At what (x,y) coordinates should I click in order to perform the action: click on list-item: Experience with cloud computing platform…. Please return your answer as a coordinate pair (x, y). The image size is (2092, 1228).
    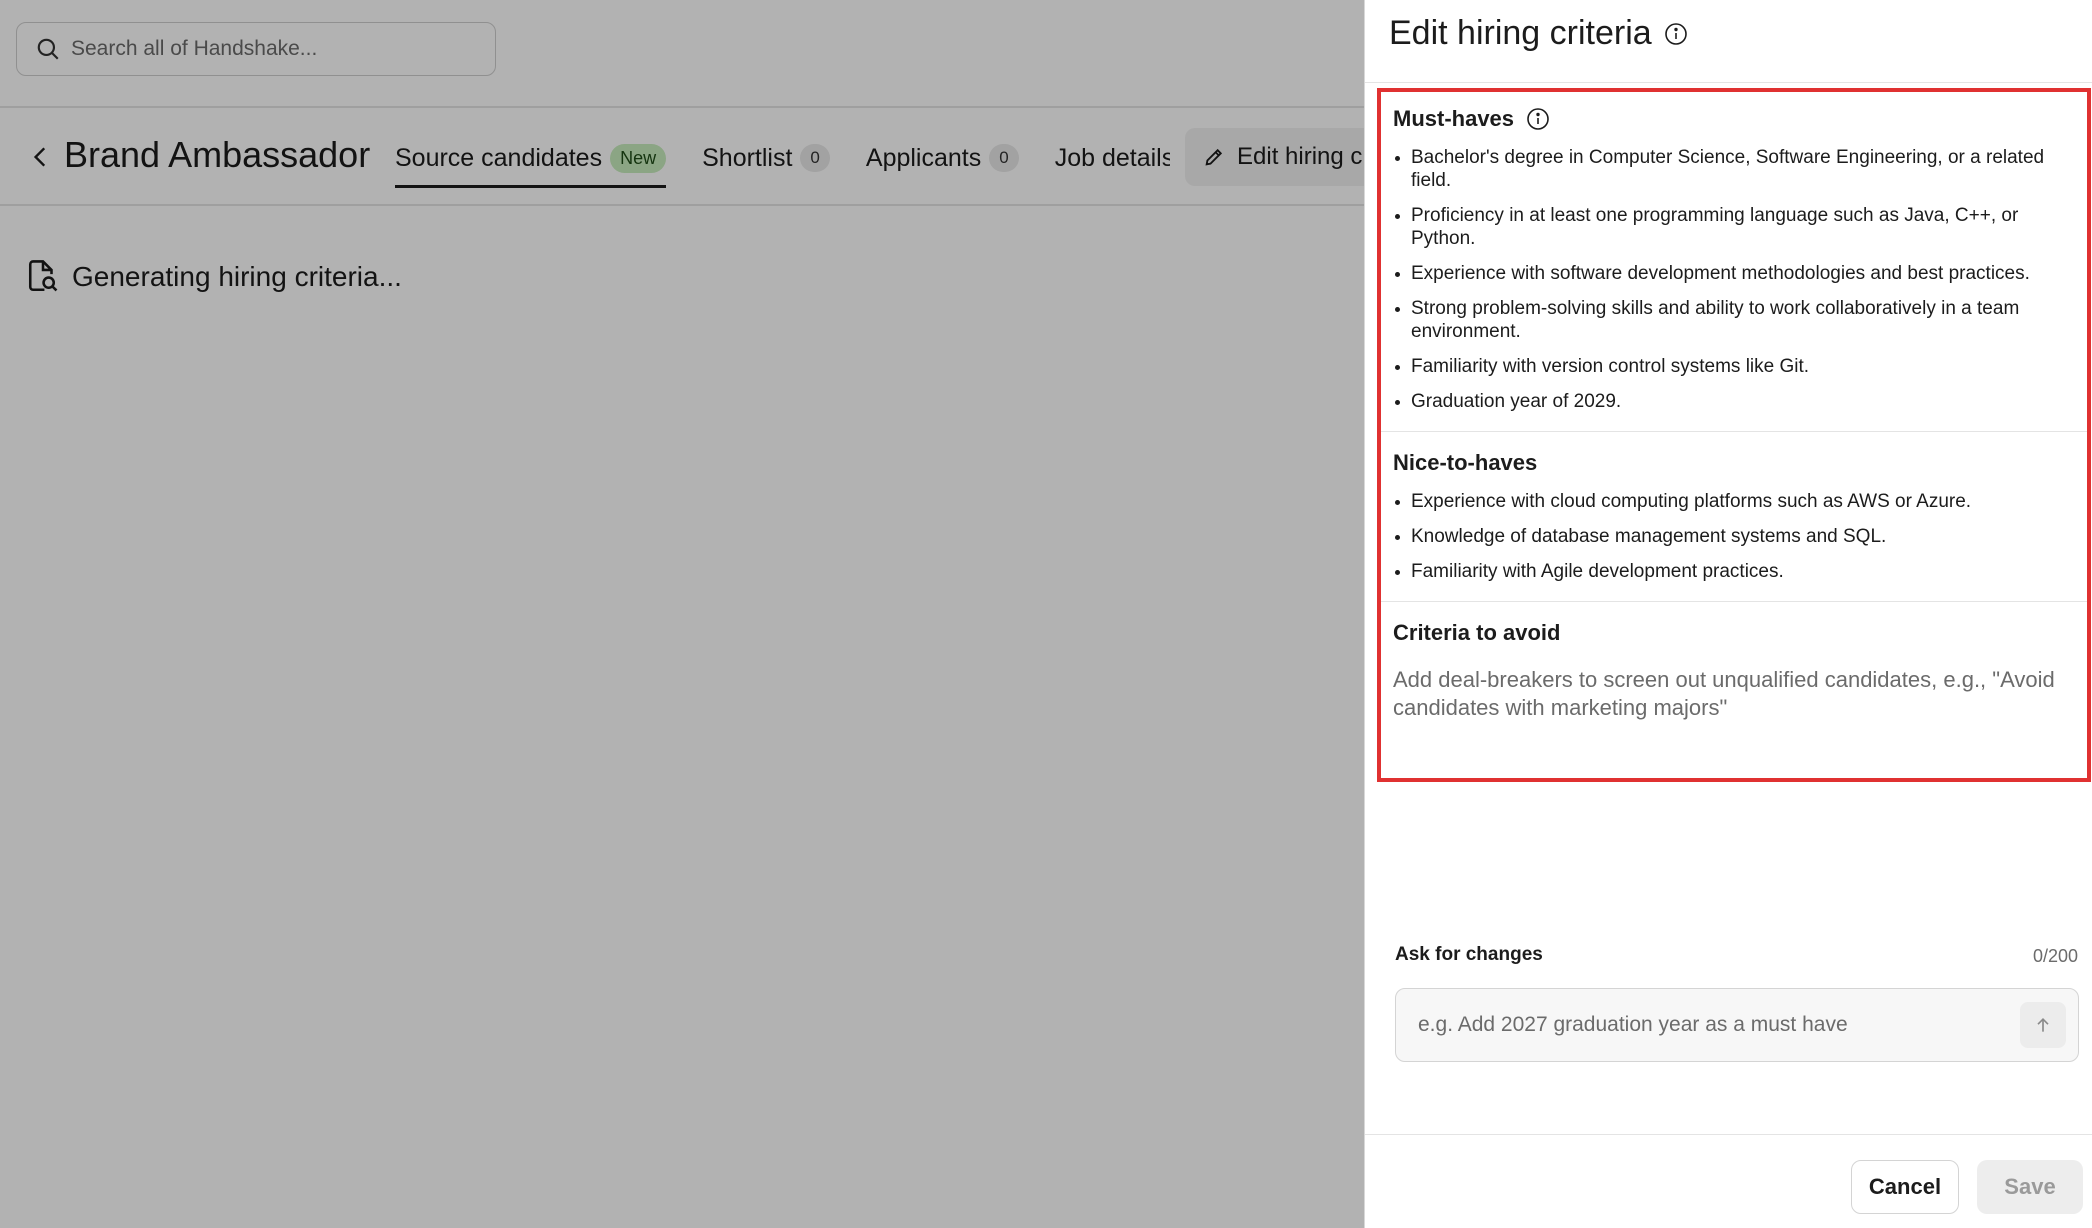
    Looking at the image, I should click on (1735, 501).